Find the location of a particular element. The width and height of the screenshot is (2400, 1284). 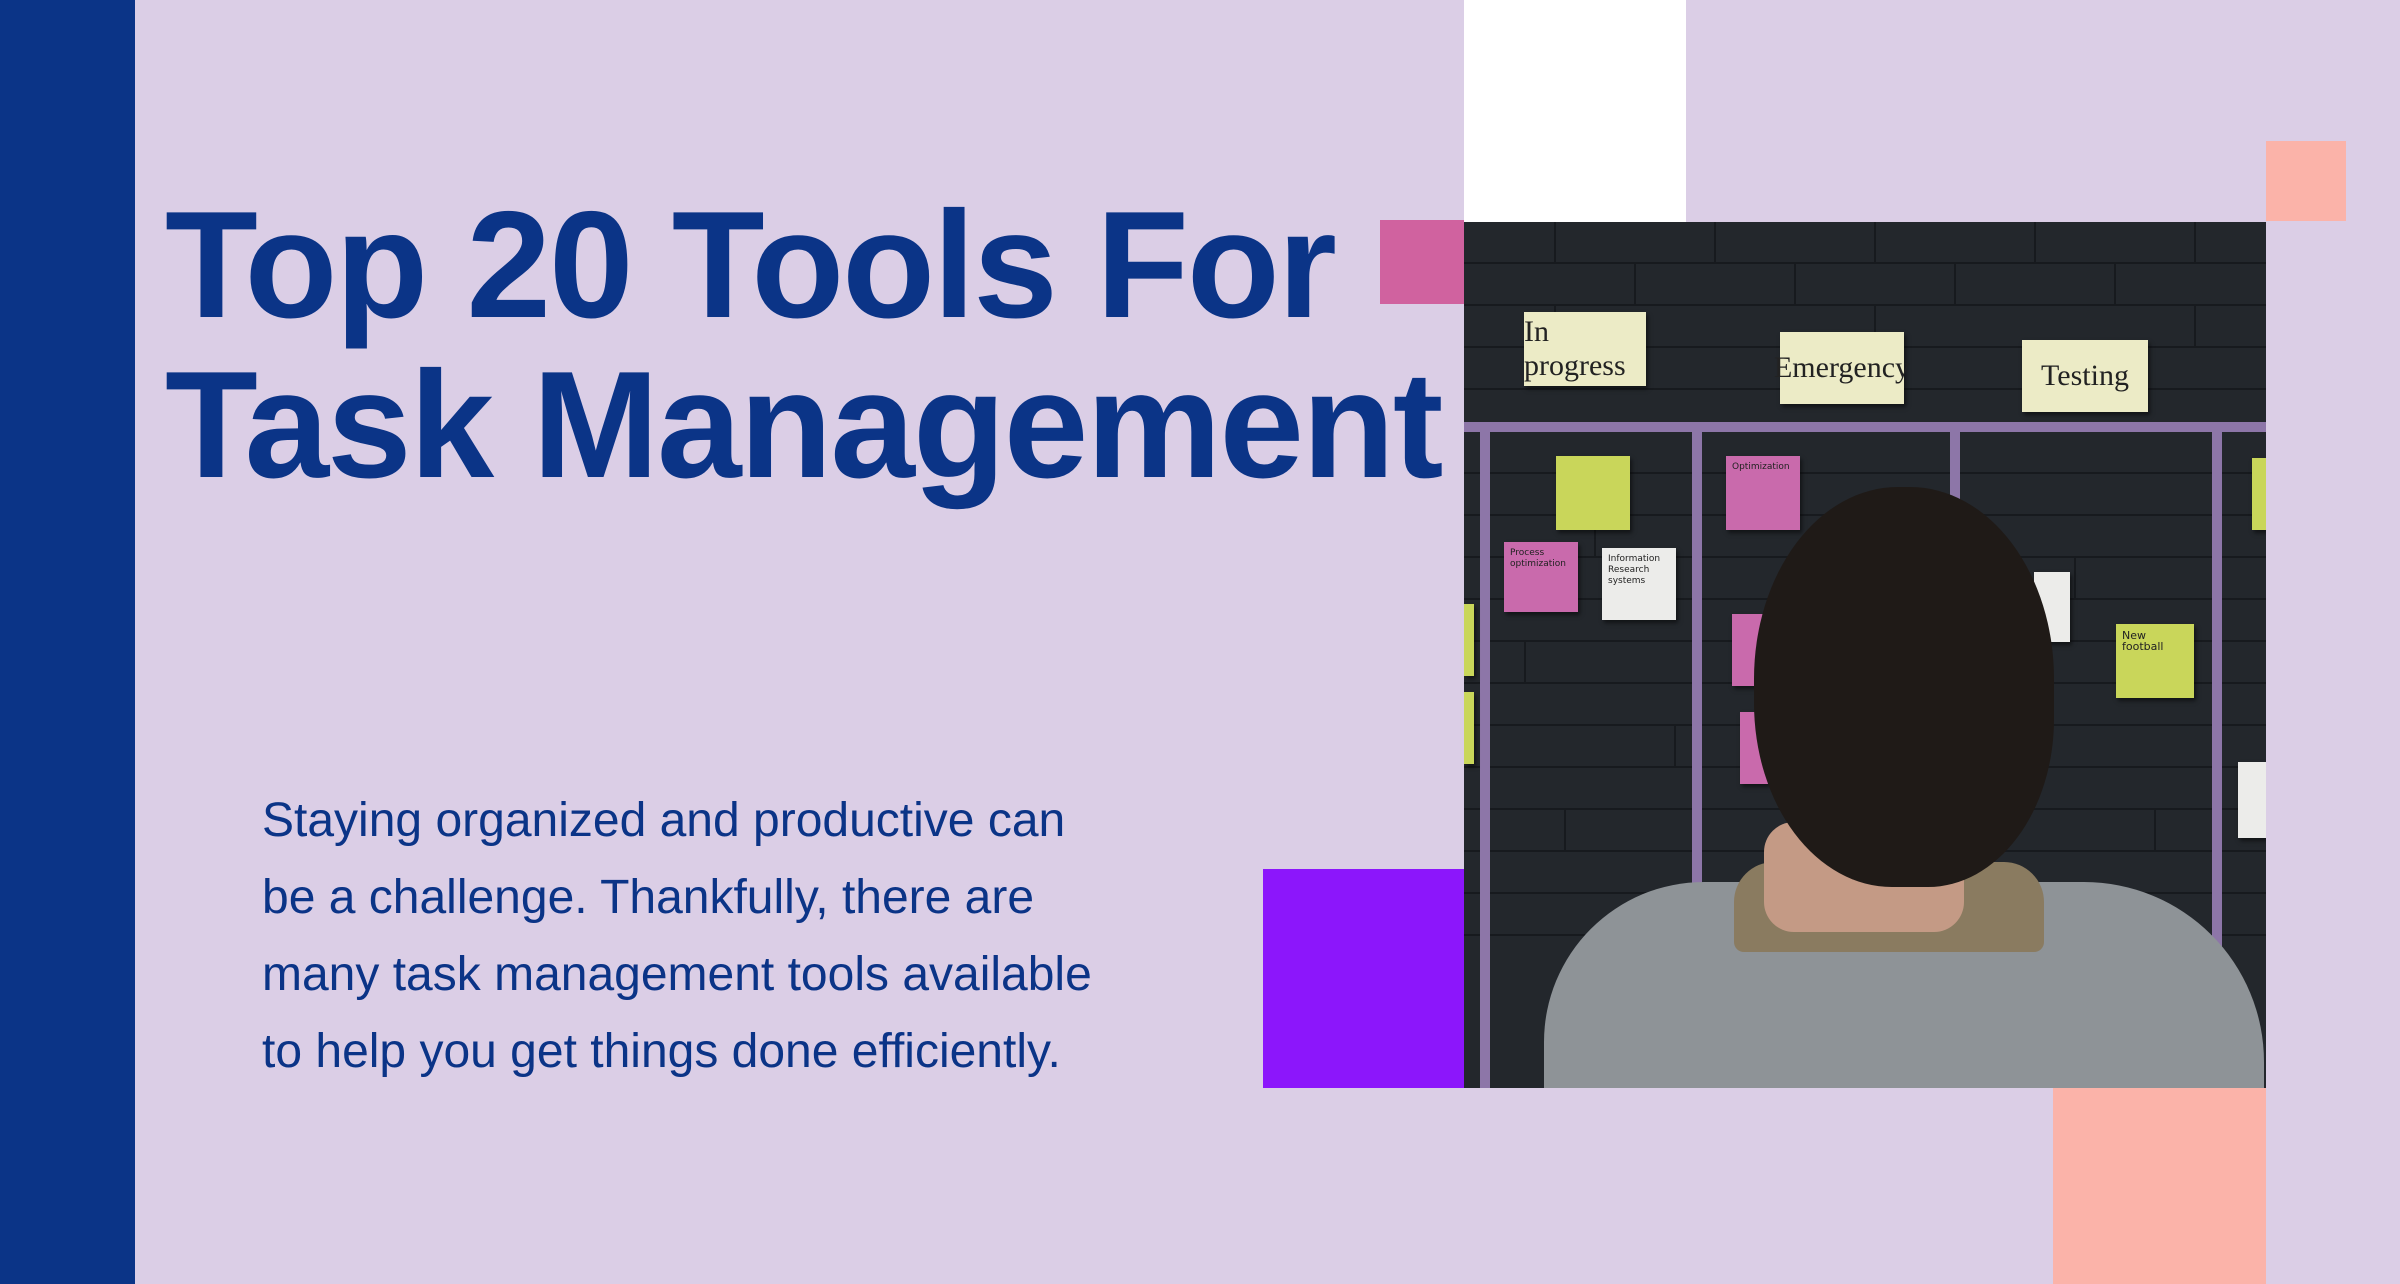

page-title: Top 20 Tools For Task Management is located at coordinates (804, 345).